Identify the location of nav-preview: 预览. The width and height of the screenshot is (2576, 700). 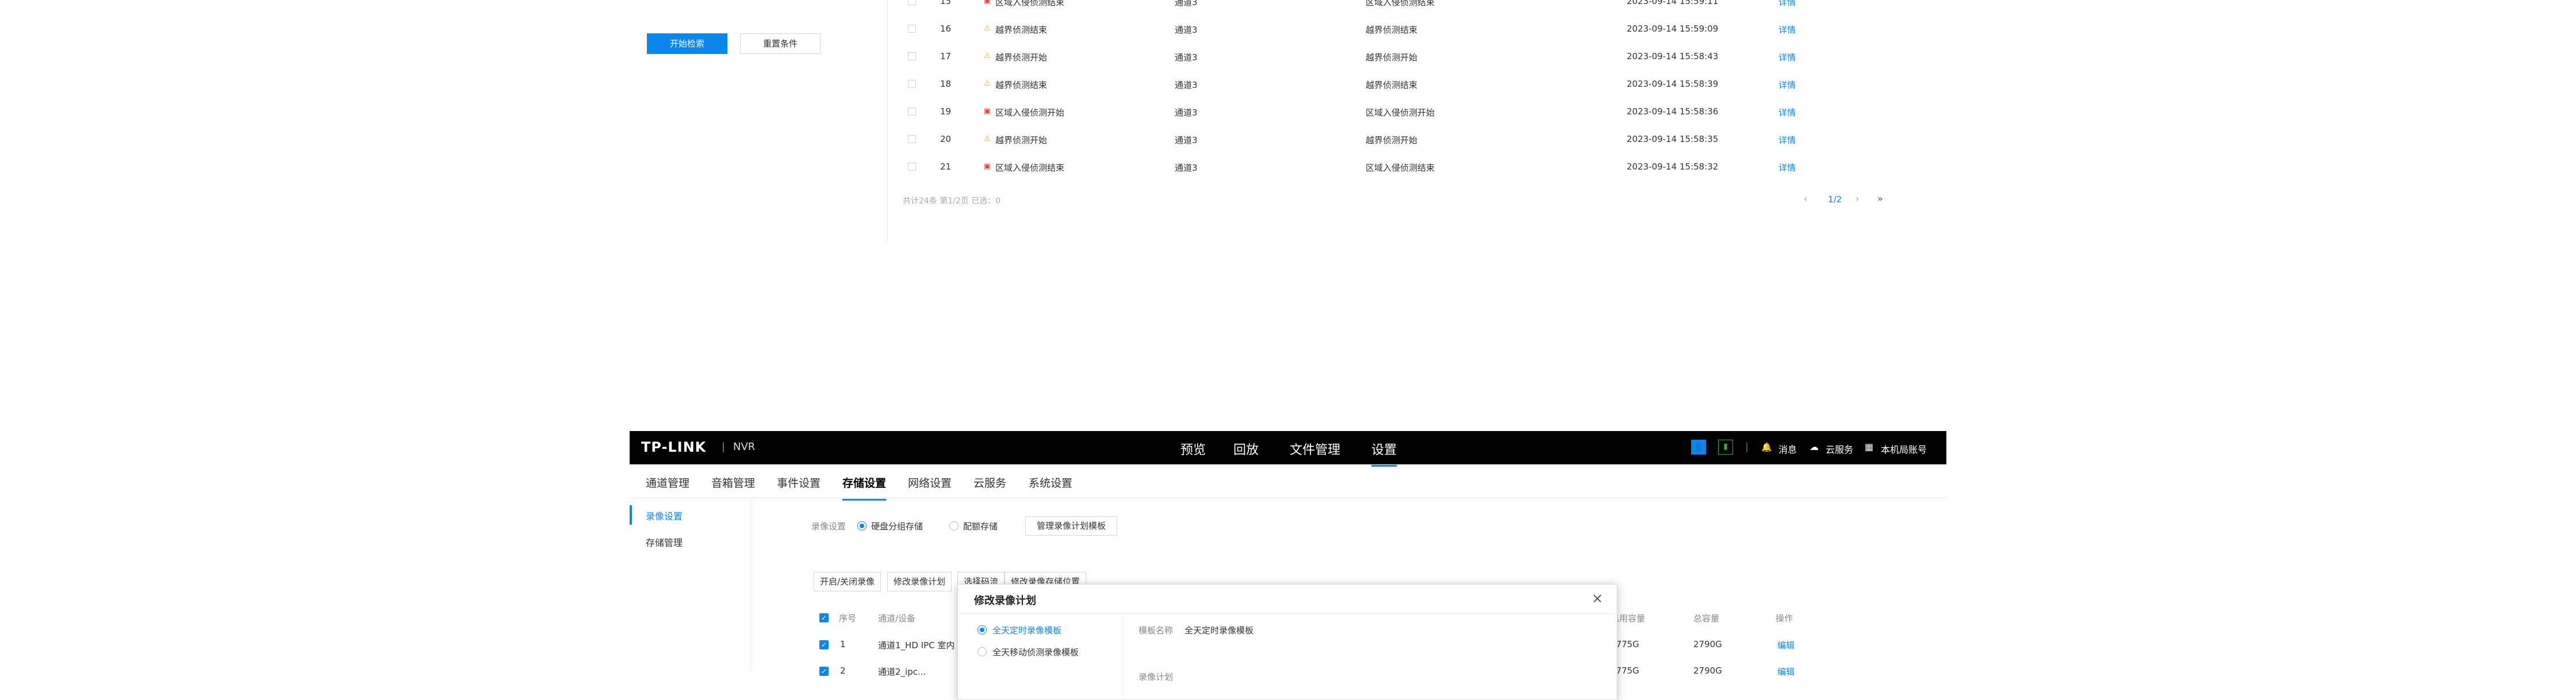
(1193, 449).